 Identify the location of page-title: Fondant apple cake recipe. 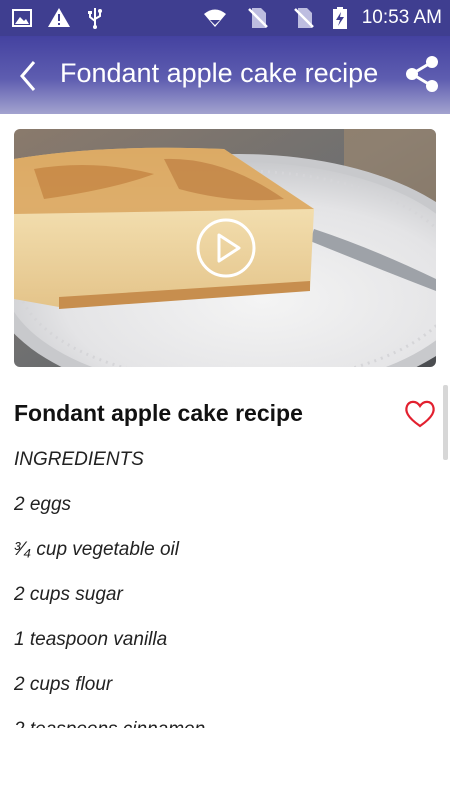
(219, 73).